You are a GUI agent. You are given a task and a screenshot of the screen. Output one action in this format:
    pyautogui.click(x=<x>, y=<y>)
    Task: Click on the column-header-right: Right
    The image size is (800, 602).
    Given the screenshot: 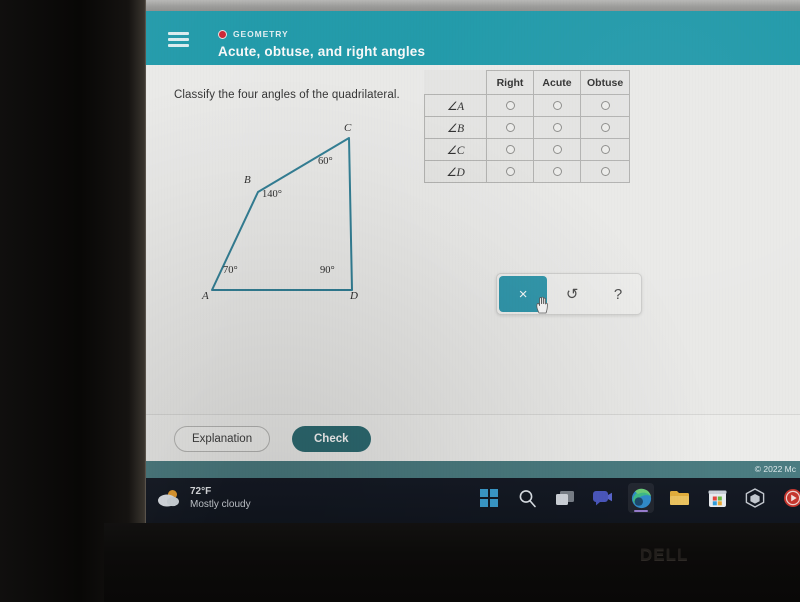 What is the action you would take?
    pyautogui.click(x=510, y=82)
    